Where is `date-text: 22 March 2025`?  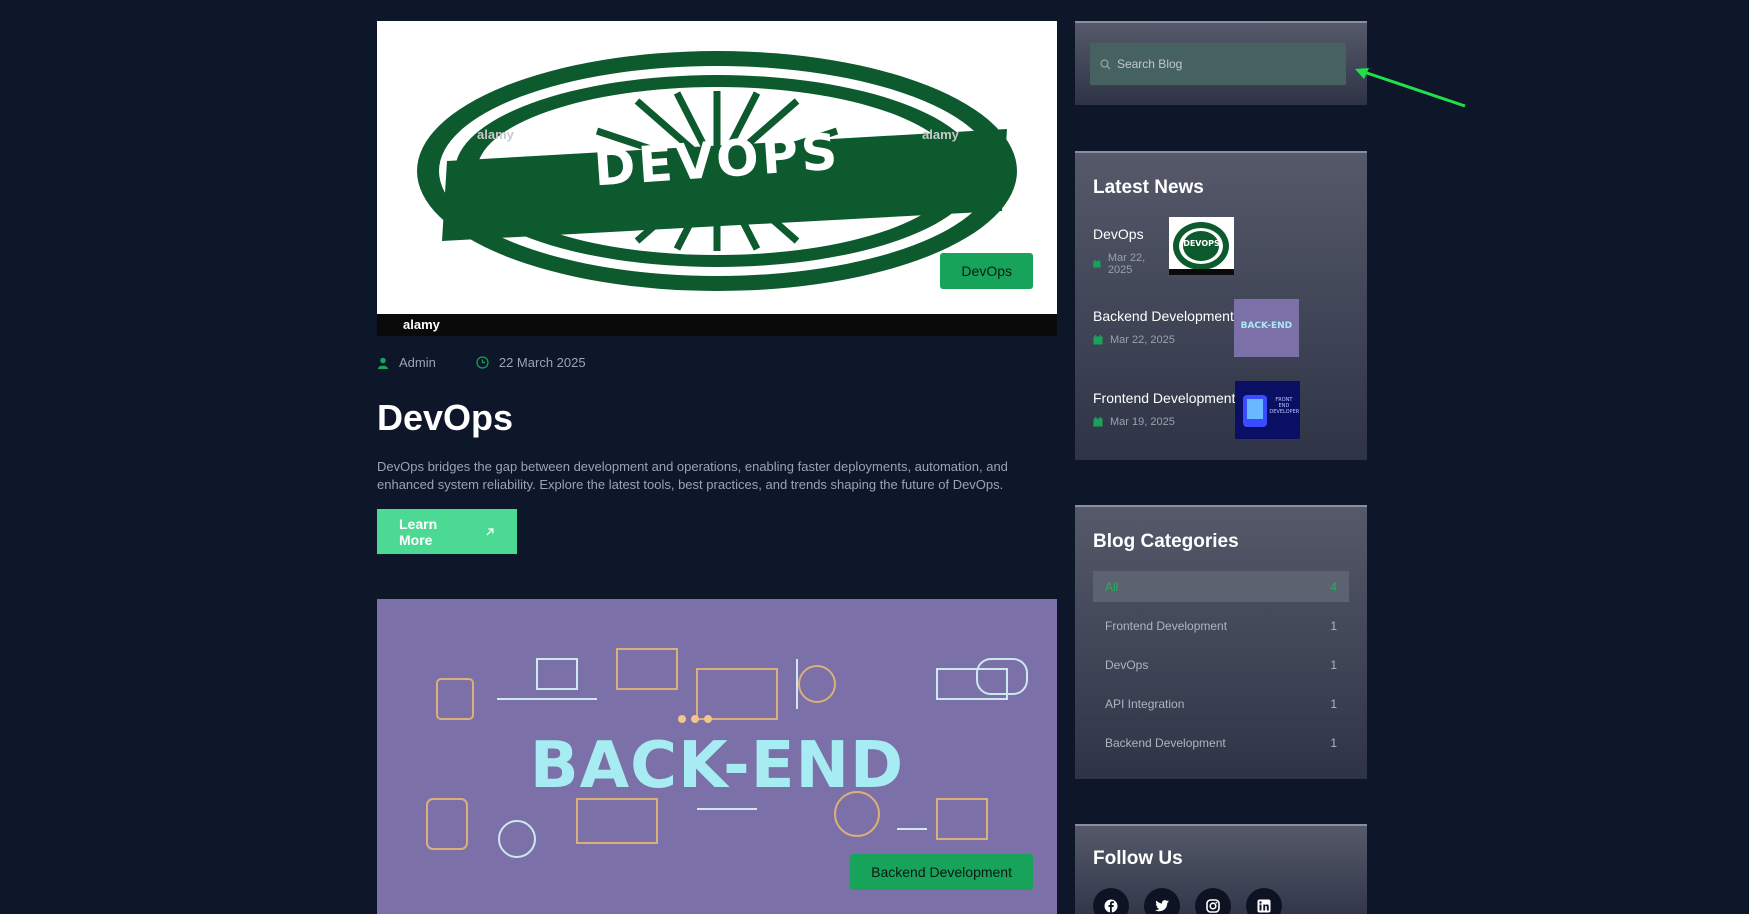
date-text: 22 March 2025 is located at coordinates (542, 362).